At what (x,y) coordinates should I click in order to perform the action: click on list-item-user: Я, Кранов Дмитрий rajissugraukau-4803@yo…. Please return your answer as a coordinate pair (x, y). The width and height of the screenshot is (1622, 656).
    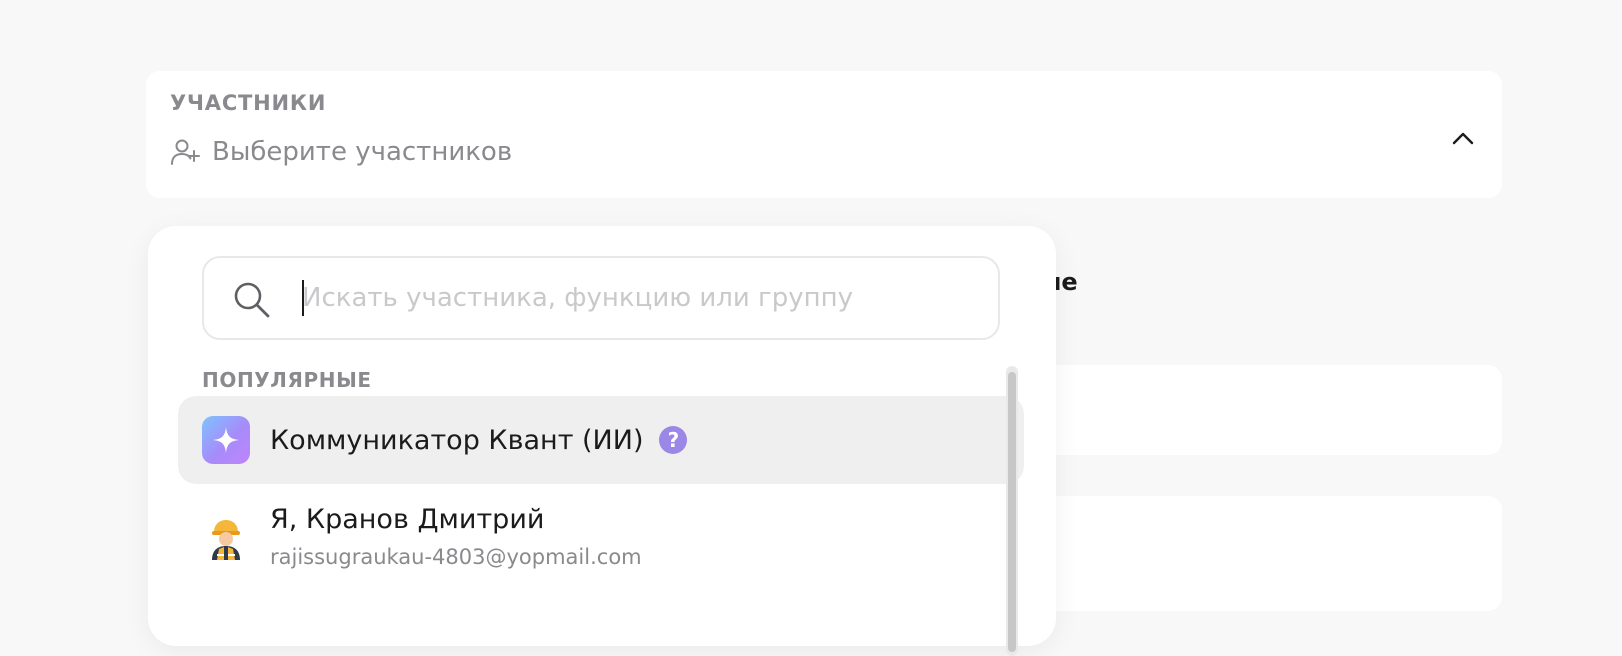
    Looking at the image, I should click on (601, 544).